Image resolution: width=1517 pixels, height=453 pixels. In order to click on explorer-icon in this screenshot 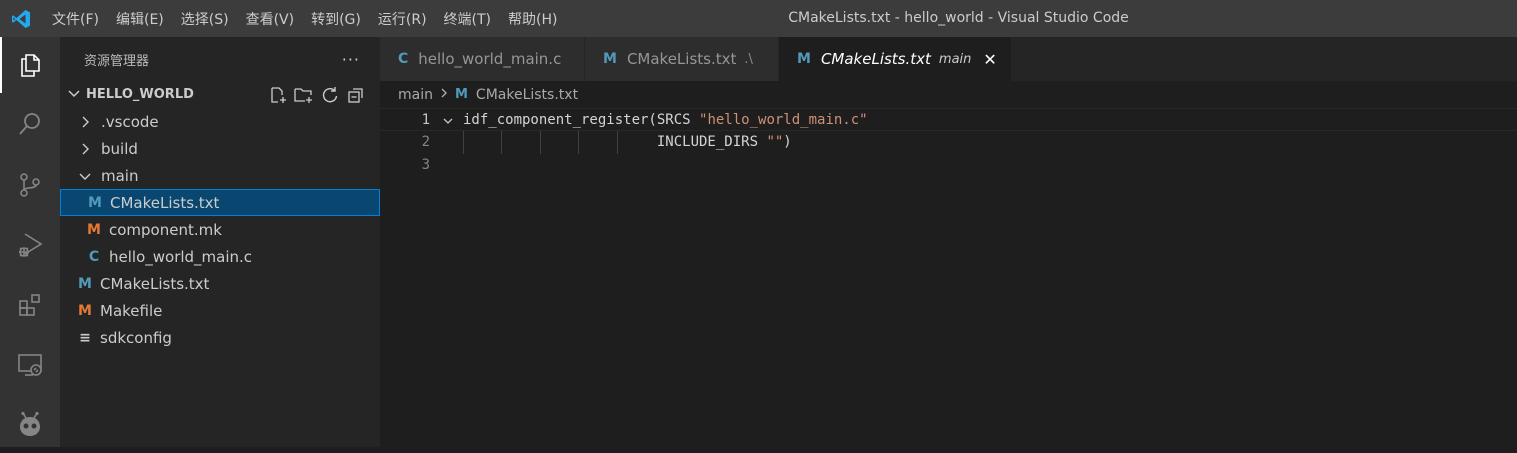, I will do `click(30, 65)`.